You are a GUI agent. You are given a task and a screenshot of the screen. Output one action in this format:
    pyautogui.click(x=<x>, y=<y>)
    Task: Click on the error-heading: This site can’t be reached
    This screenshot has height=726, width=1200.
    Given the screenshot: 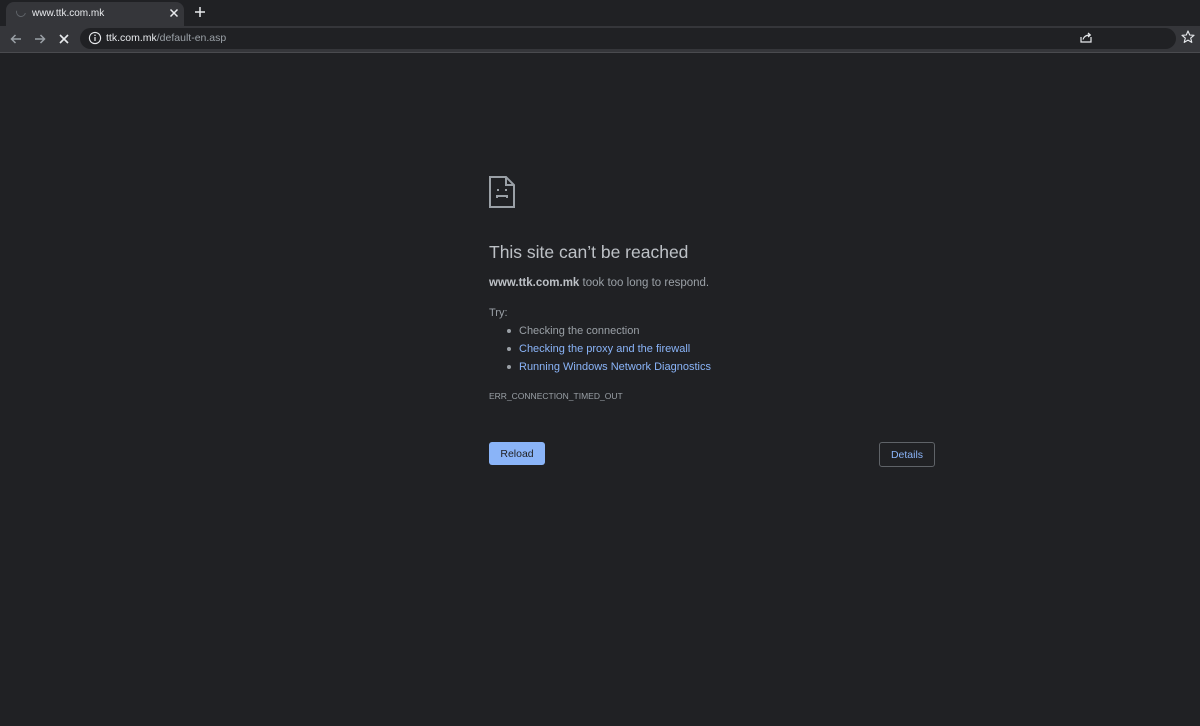 What is the action you would take?
    pyautogui.click(x=589, y=252)
    